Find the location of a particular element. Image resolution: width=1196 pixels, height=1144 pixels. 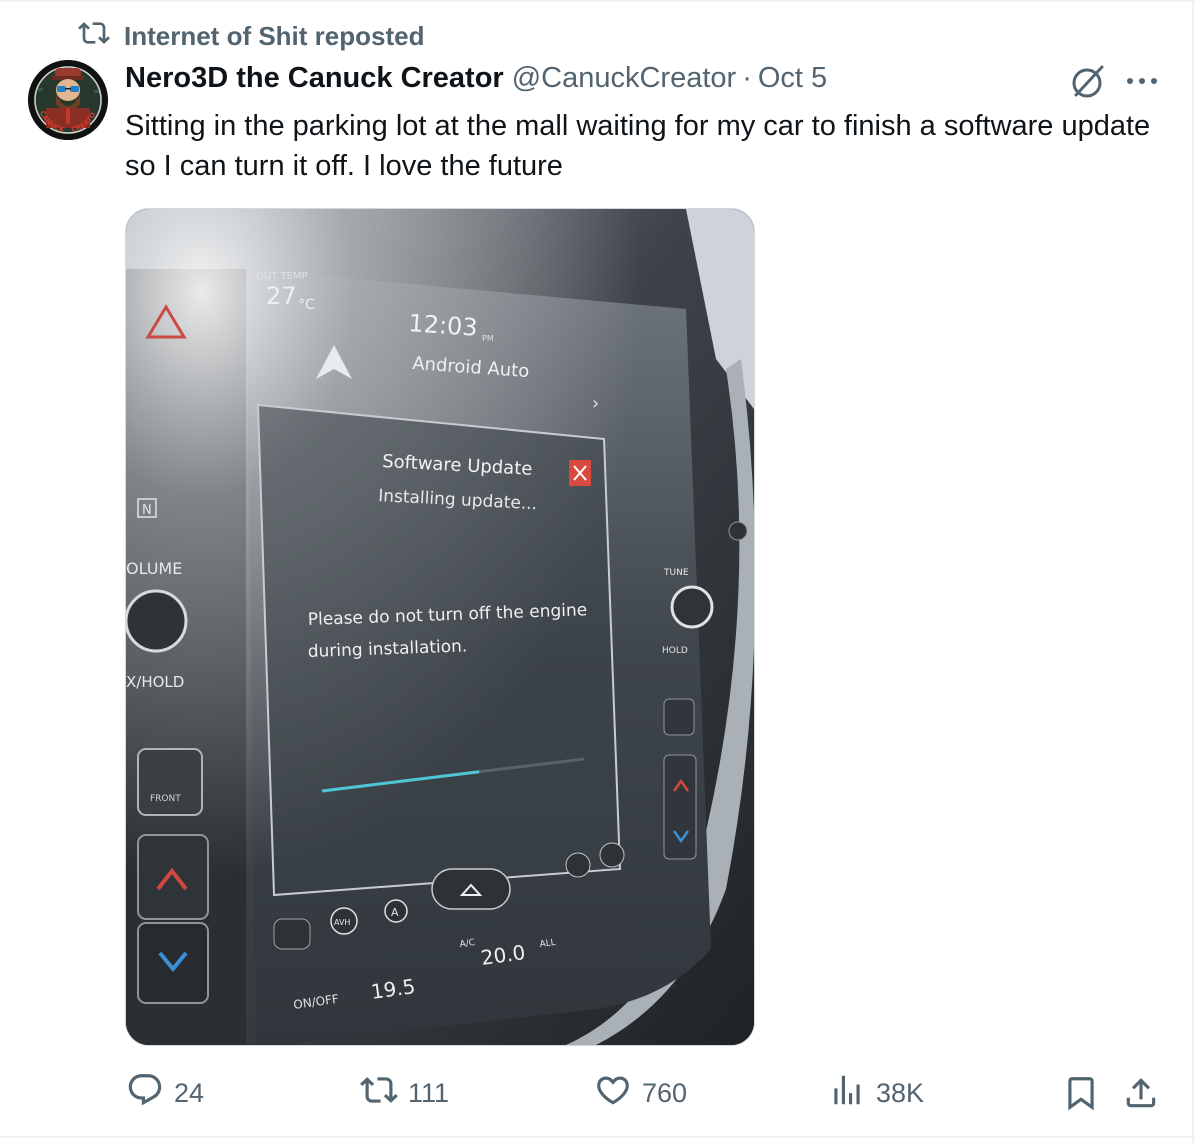

avatar: CANUCK CREATOR is located at coordinates (68, 100).